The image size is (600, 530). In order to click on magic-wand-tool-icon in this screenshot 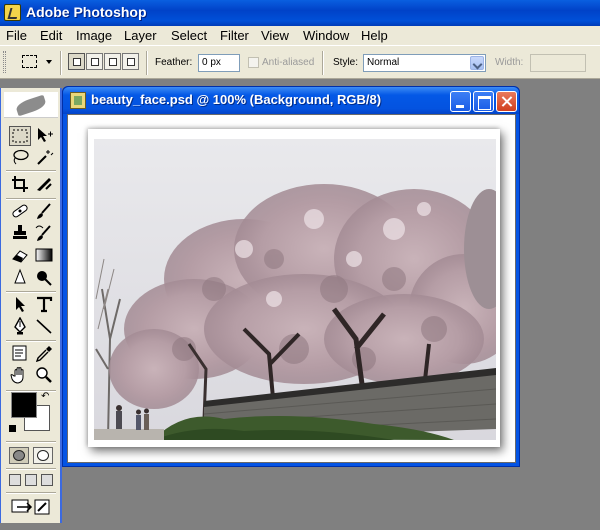, I will do `click(44, 158)`.